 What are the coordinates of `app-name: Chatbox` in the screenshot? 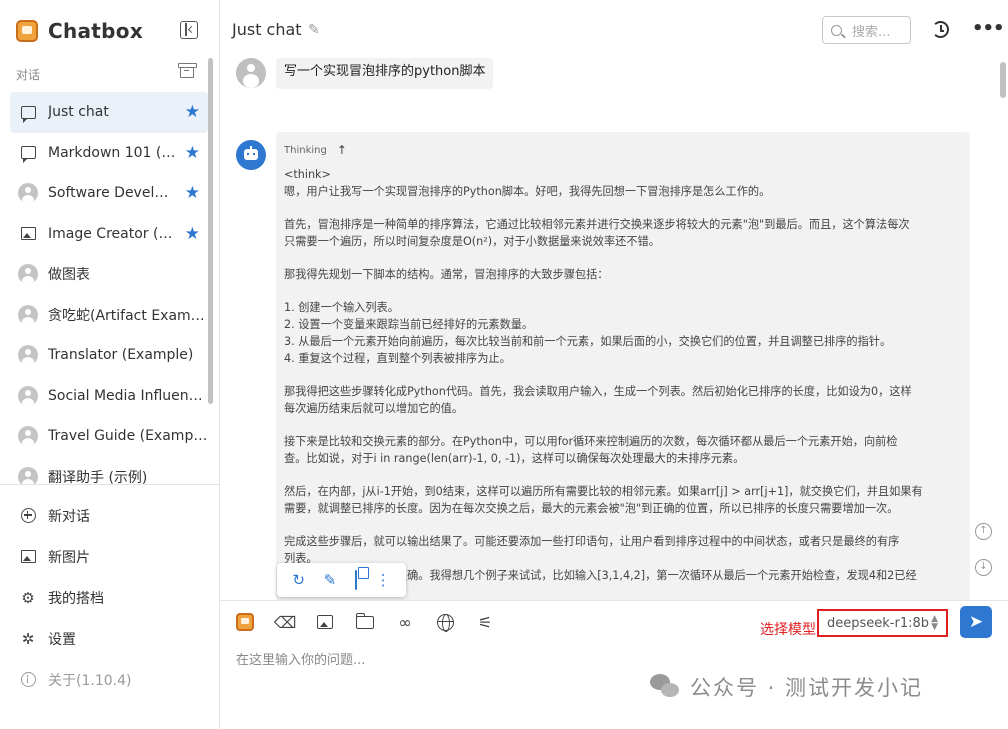 It's located at (96, 31).